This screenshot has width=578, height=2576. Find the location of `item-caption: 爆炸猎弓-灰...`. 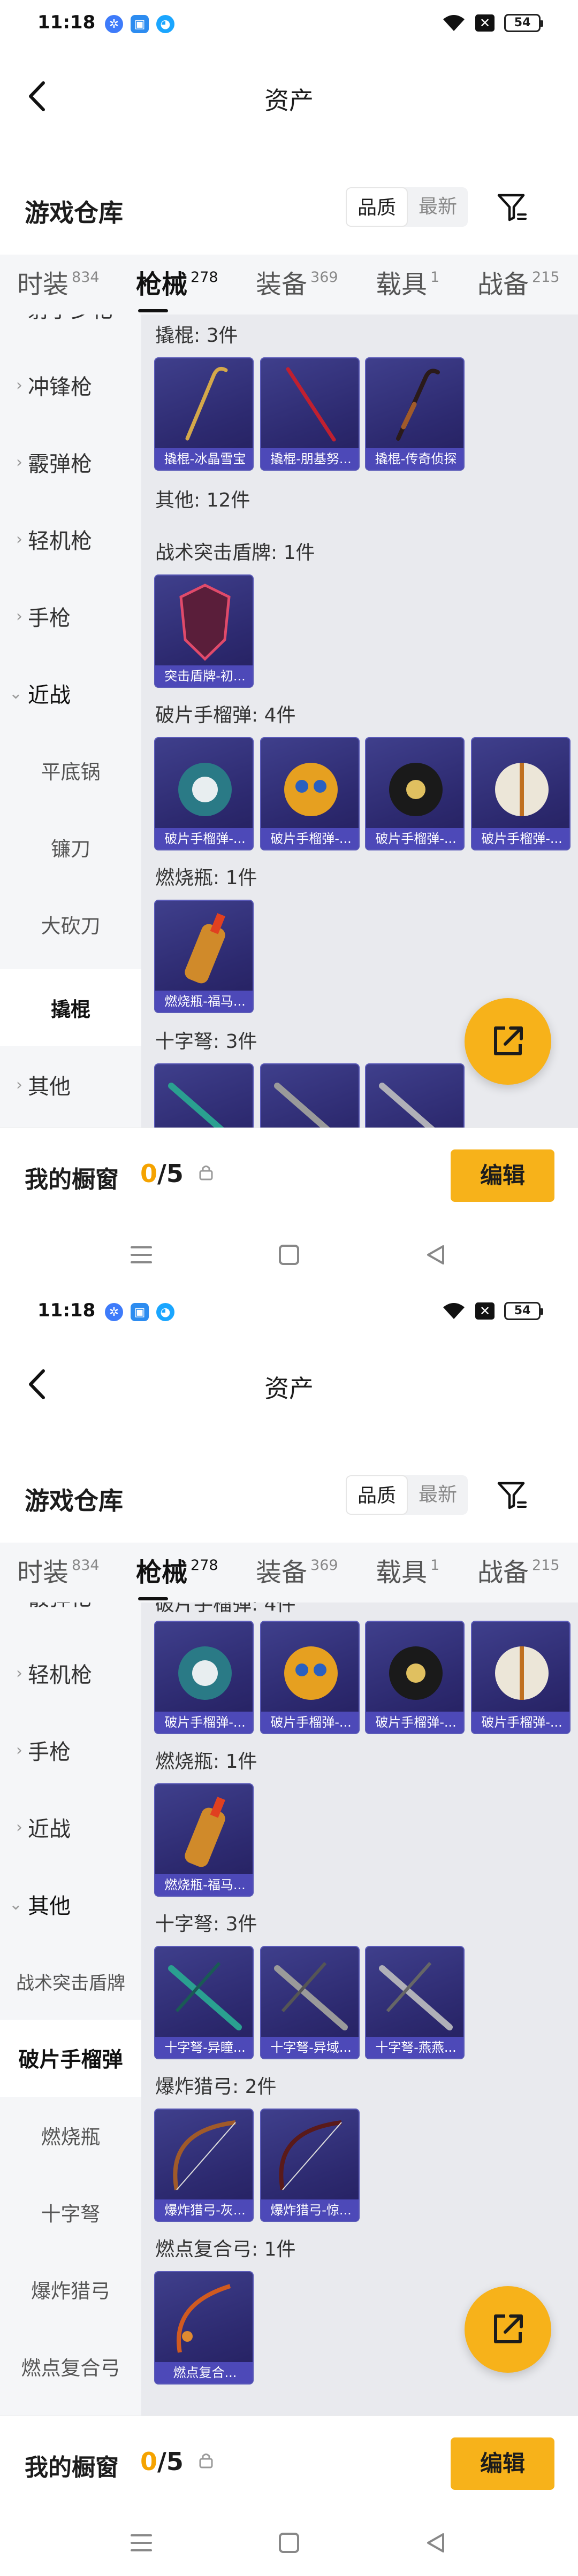

item-caption: 爆炸猎弓-灰... is located at coordinates (204, 2210).